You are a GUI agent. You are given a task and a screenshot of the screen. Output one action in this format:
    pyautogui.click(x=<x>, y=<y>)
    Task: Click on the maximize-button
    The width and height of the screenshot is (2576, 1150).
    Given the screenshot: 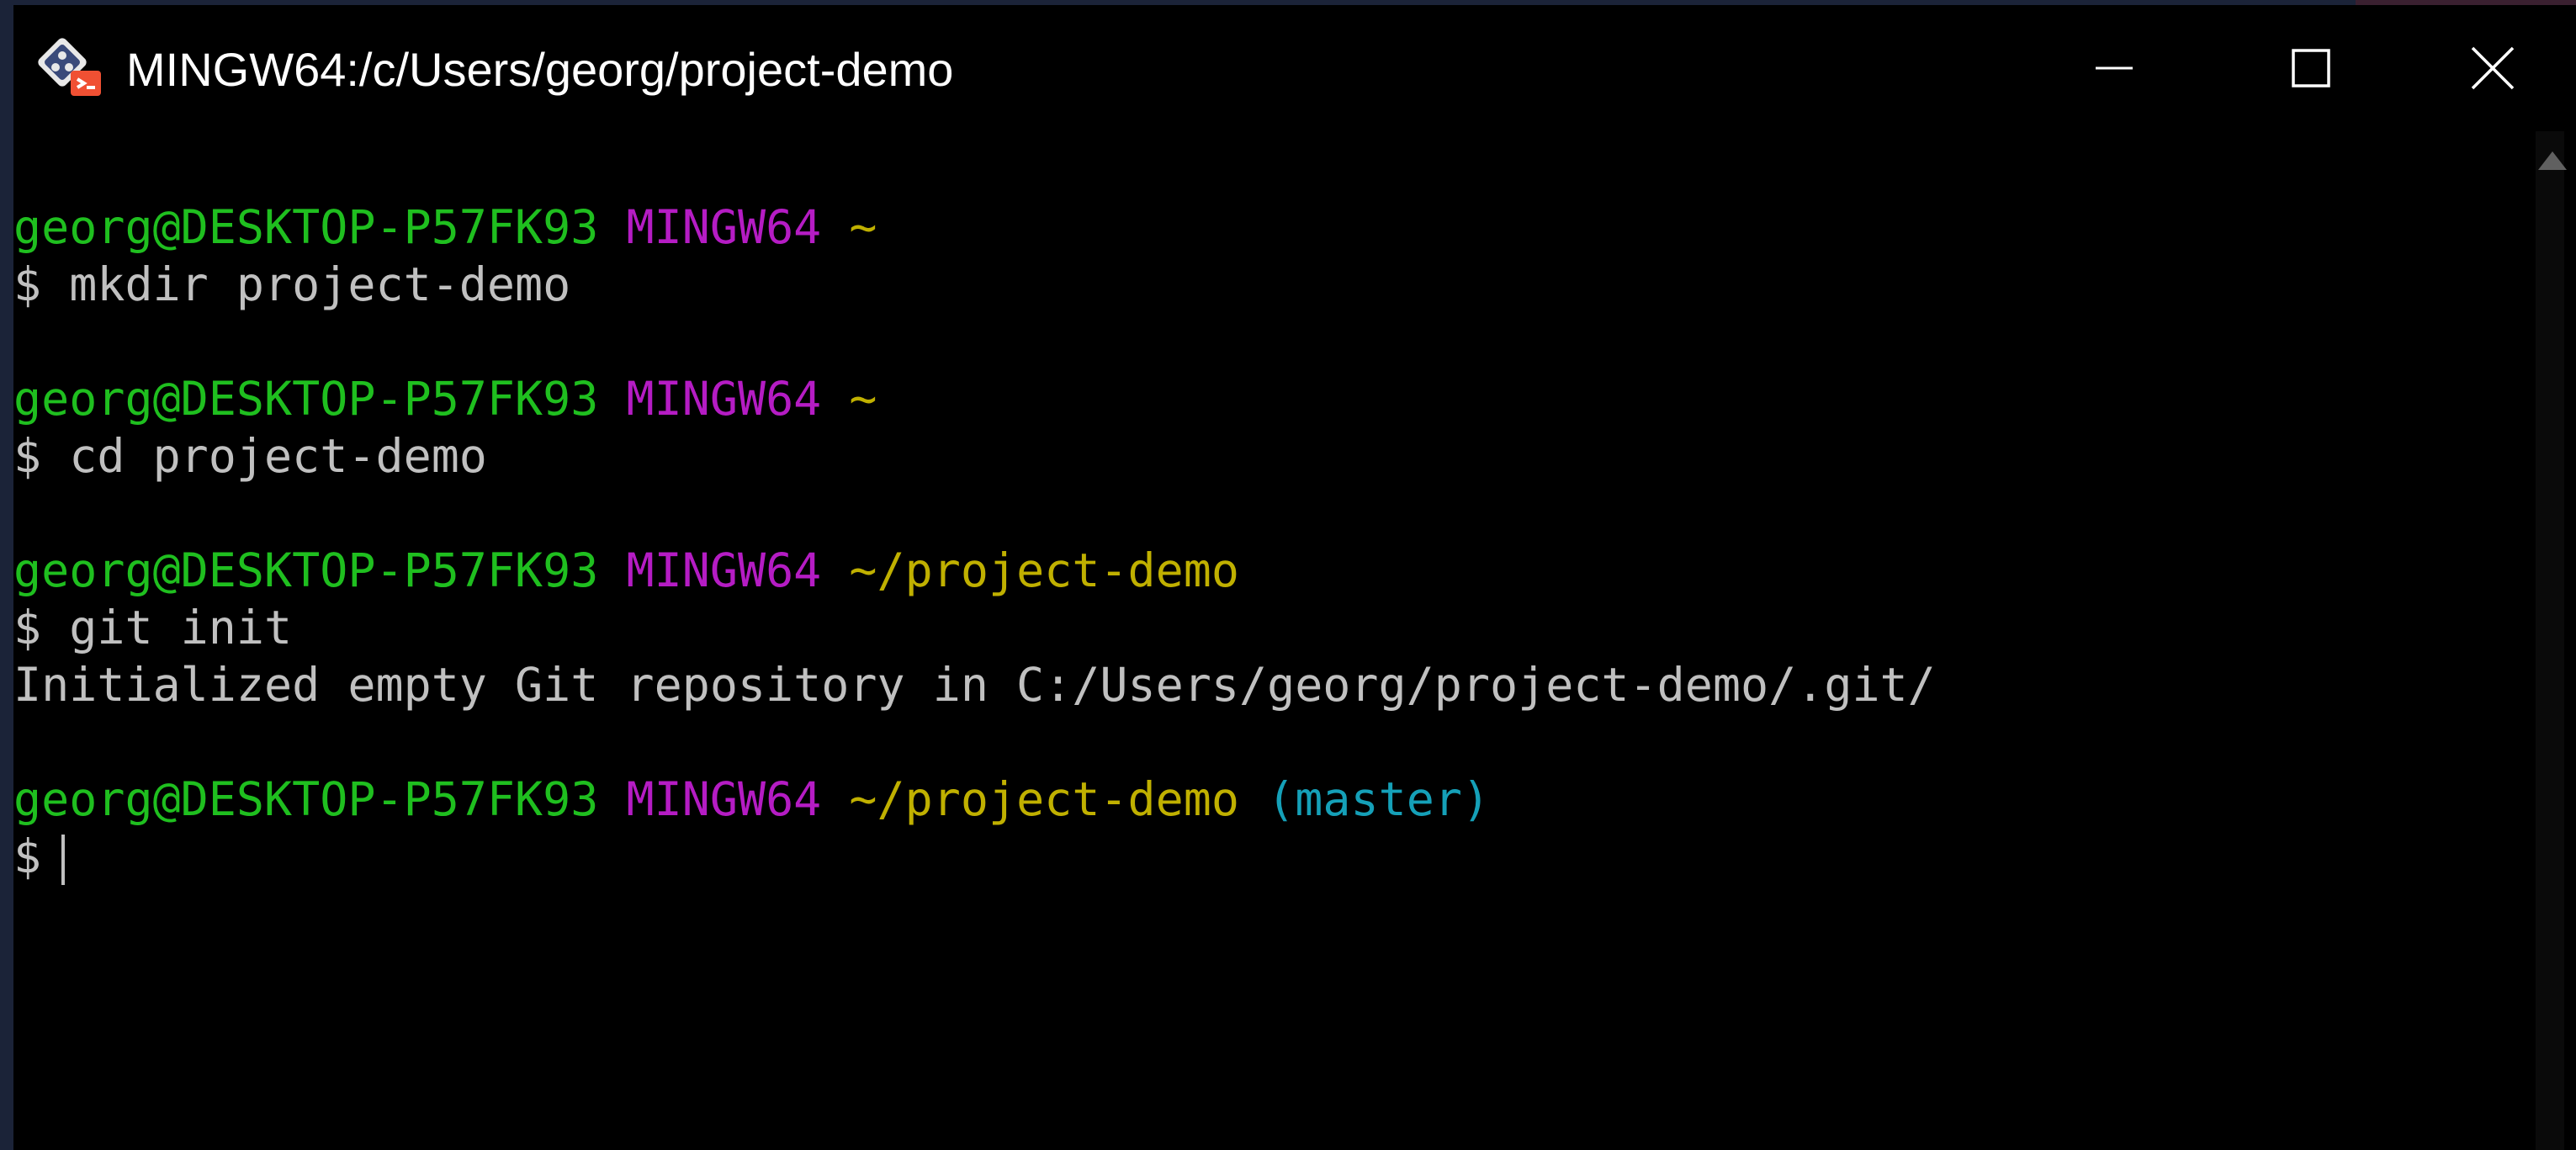 What is the action you would take?
    pyautogui.click(x=2311, y=68)
    